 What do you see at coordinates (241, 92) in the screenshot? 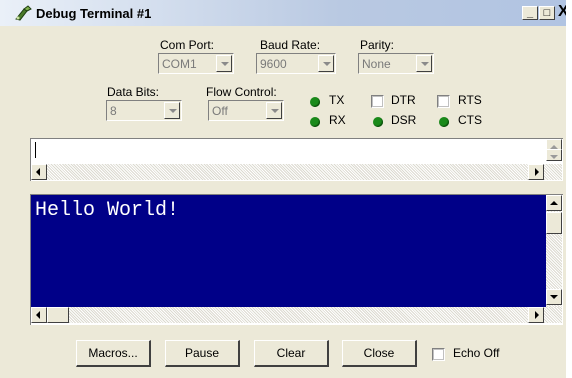
I see `flow-control-label: Flow Control:` at bounding box center [241, 92].